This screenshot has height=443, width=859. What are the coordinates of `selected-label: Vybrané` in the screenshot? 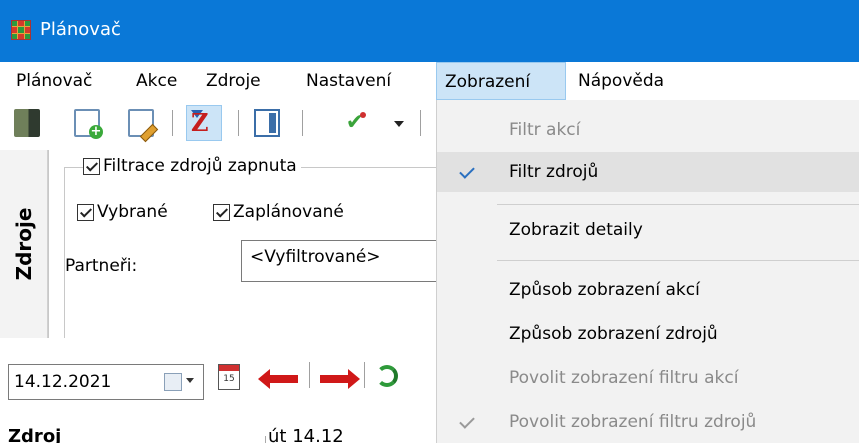 It's located at (132, 212).